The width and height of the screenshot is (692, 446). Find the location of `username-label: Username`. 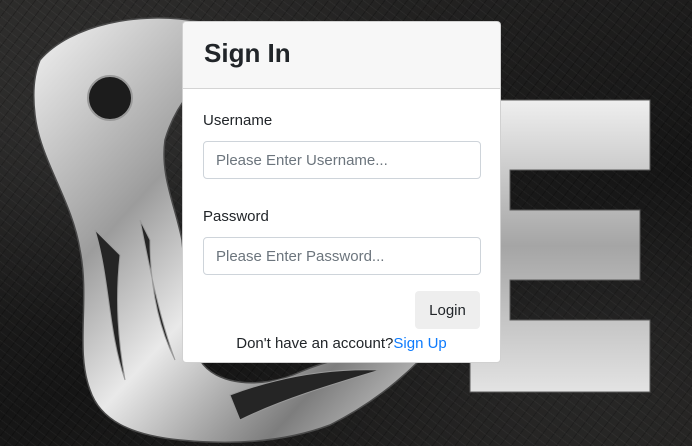

username-label: Username is located at coordinates (238, 120).